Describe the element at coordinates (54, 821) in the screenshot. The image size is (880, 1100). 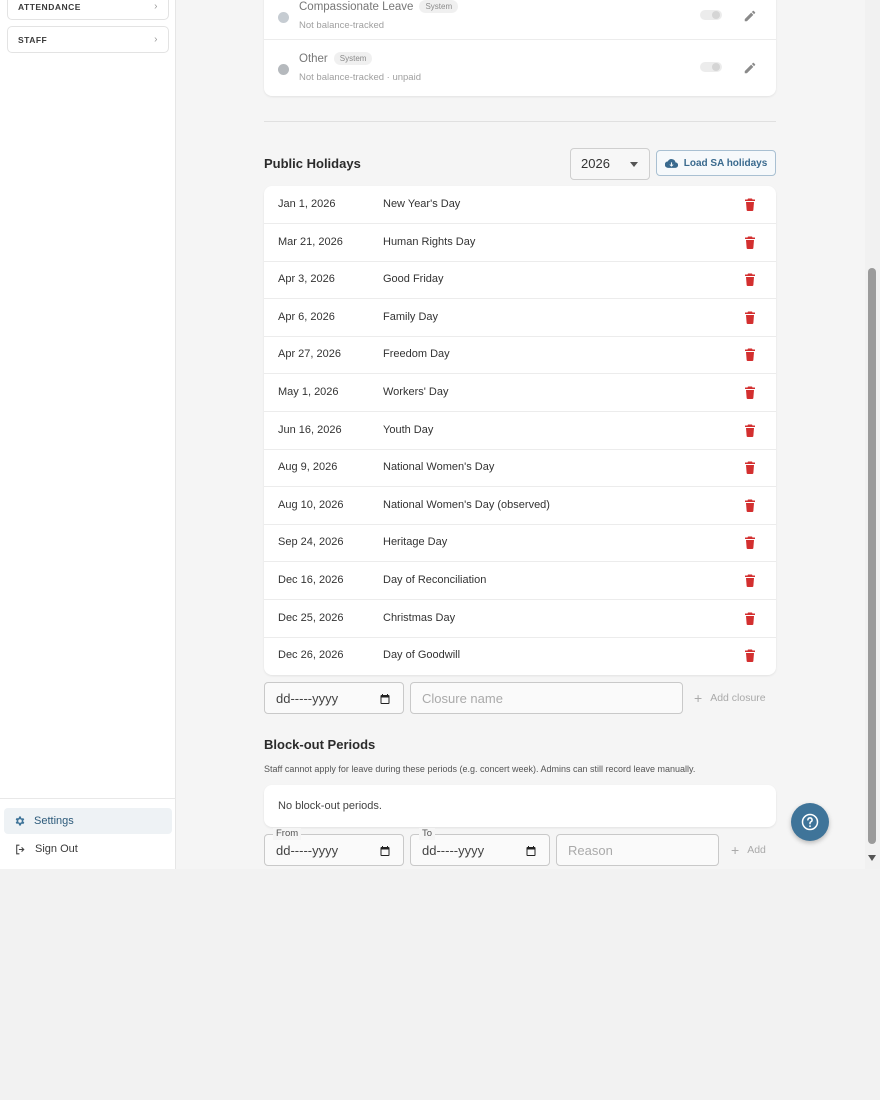
I see `sidebar-item-label: Settings` at that location.